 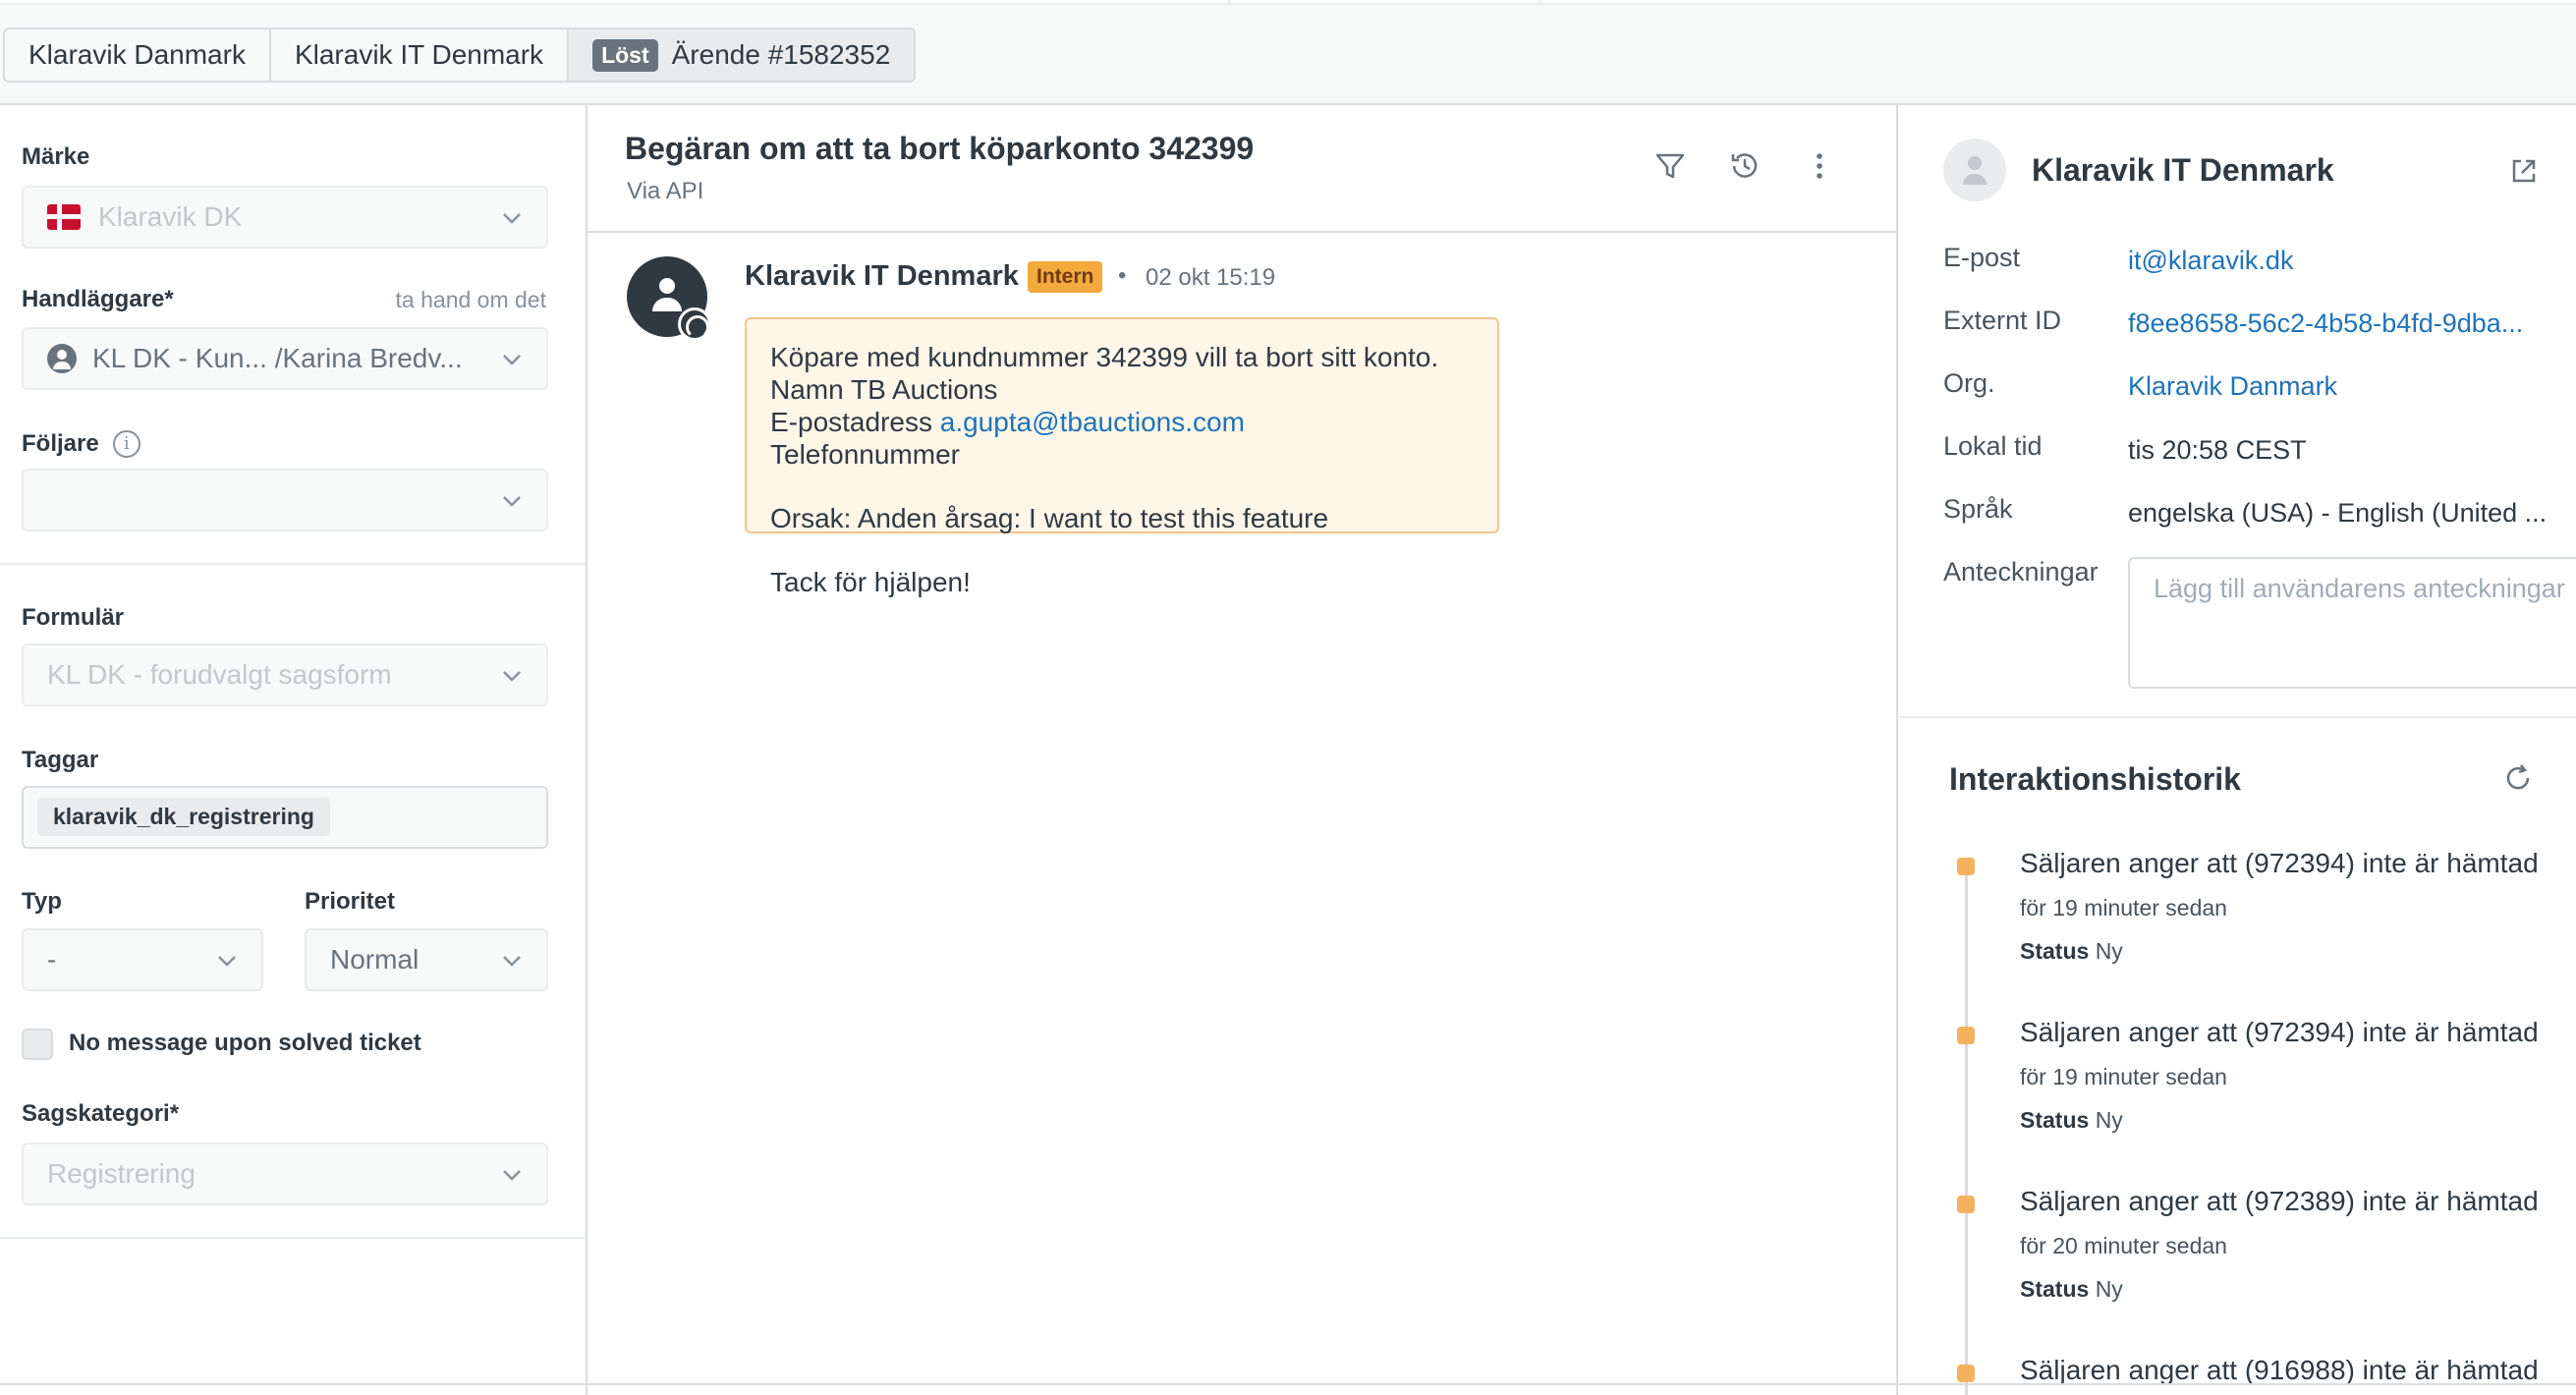 I want to click on status-badge: Löst, so click(x=625, y=55).